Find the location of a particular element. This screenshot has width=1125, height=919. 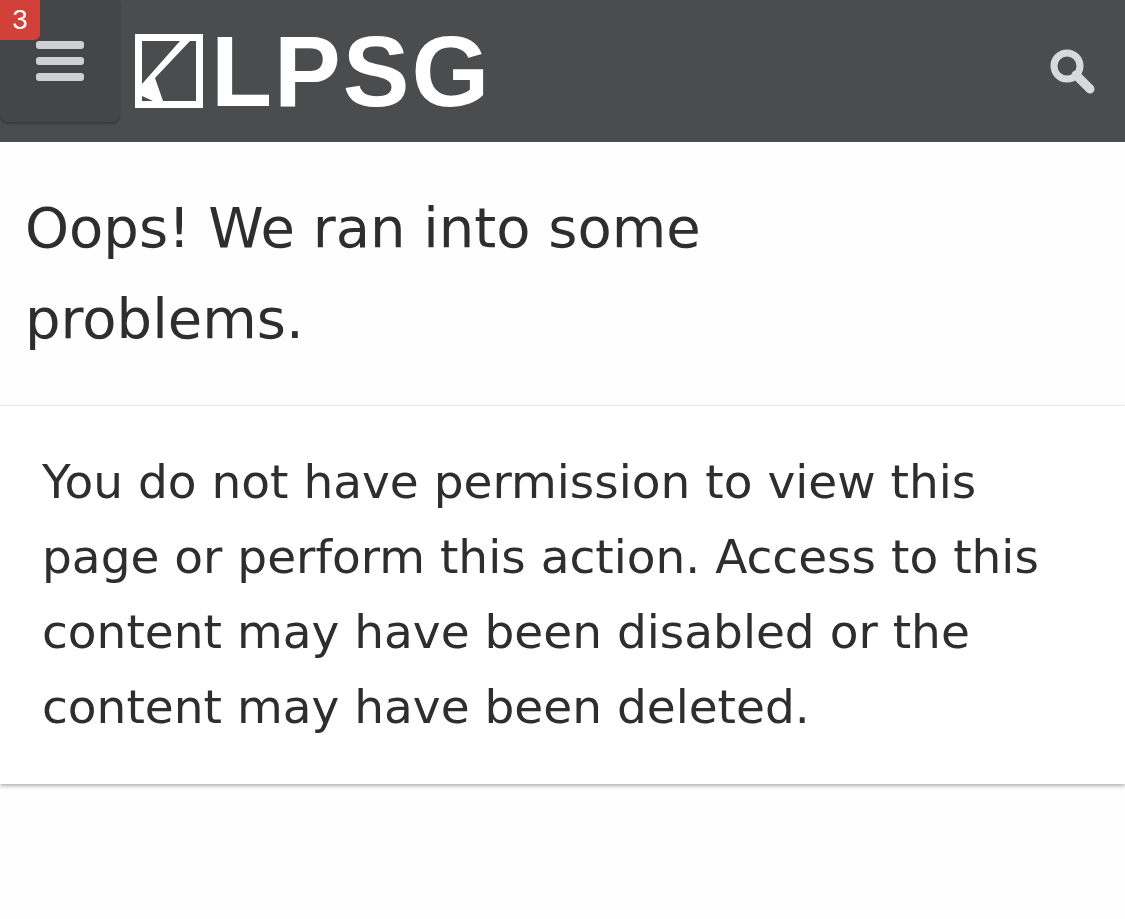

search-icon is located at coordinates (1072, 71).